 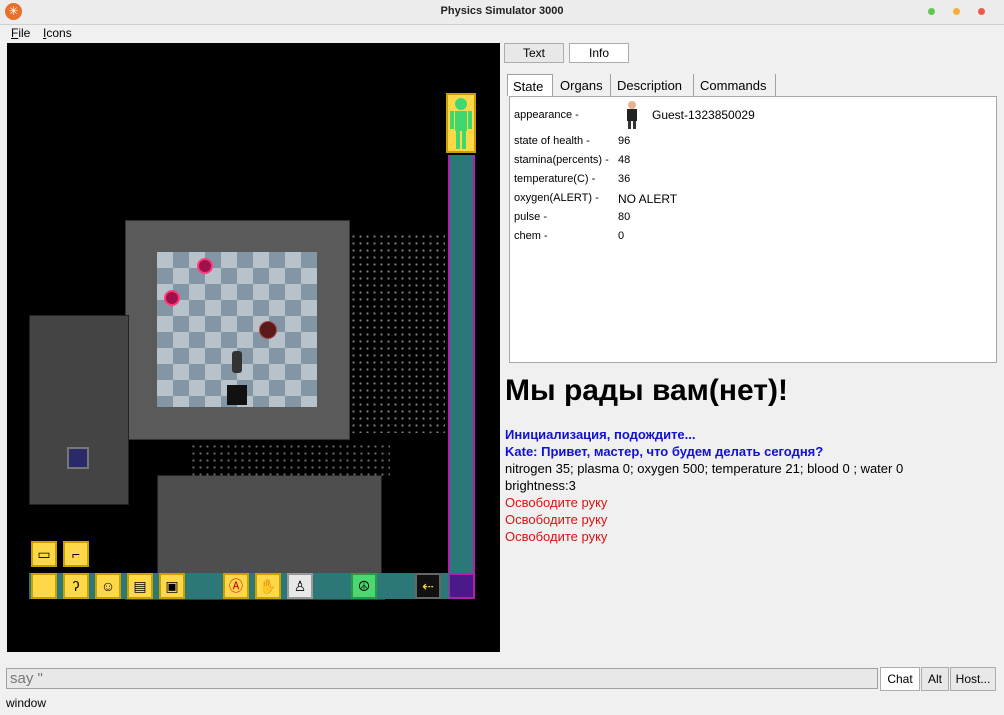 I want to click on oxygen-label: oxygen(ALERT) -, so click(x=556, y=198).